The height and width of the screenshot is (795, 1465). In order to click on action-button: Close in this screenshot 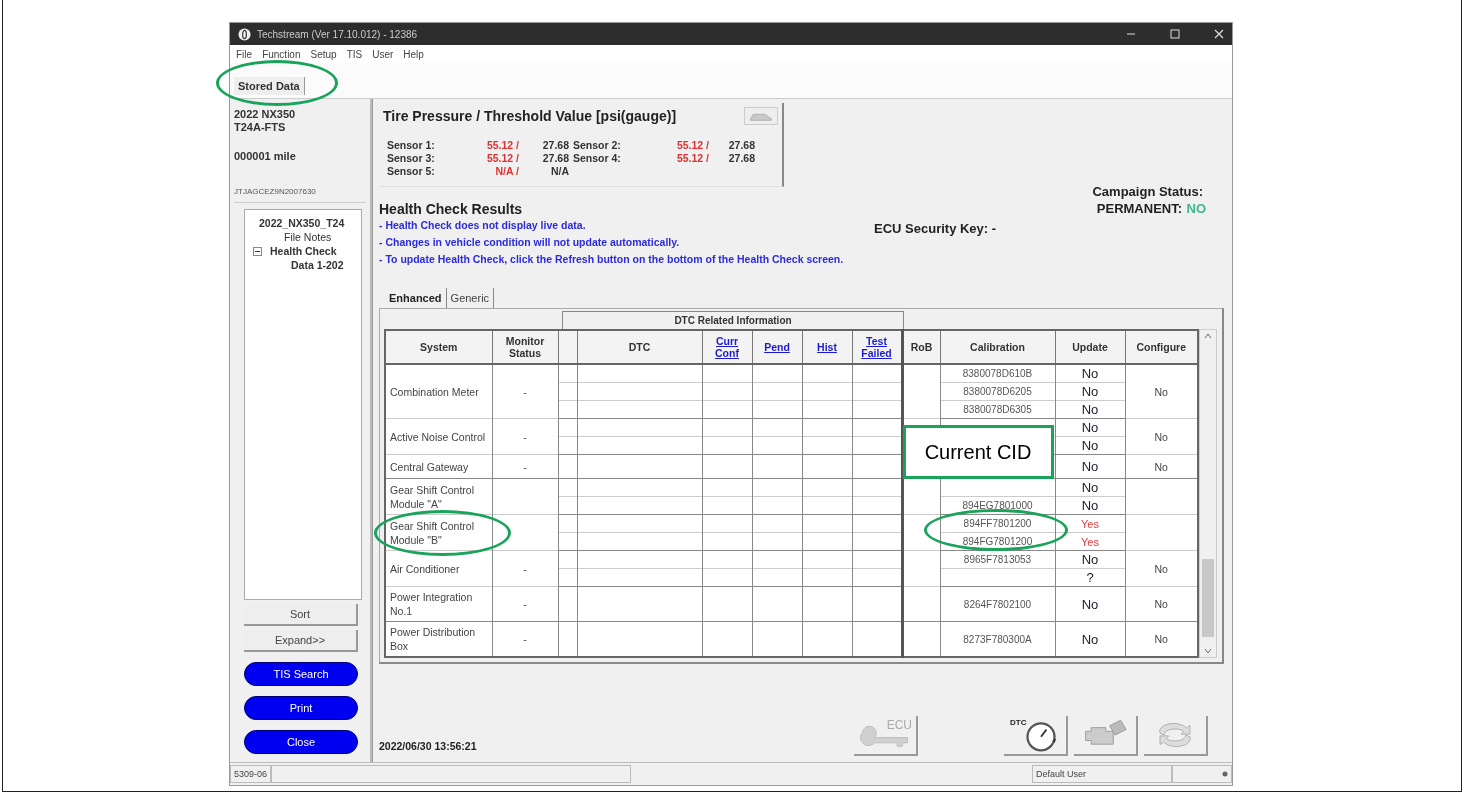, I will do `click(301, 742)`.